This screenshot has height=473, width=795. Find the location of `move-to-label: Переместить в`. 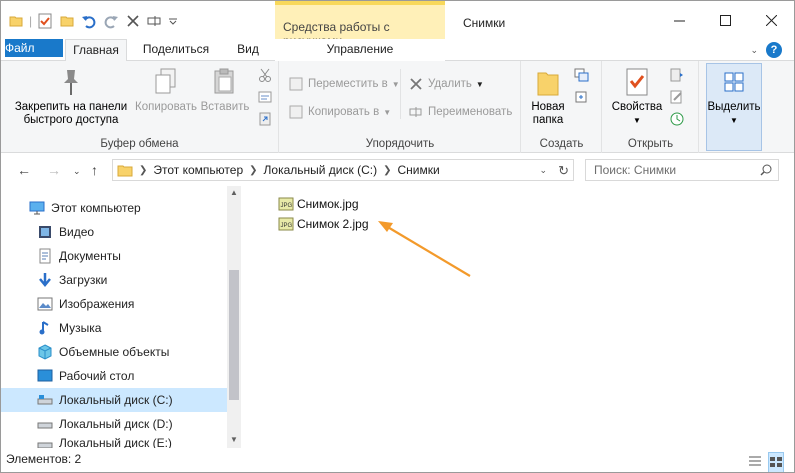

move-to-label: Переместить в is located at coordinates (348, 84).